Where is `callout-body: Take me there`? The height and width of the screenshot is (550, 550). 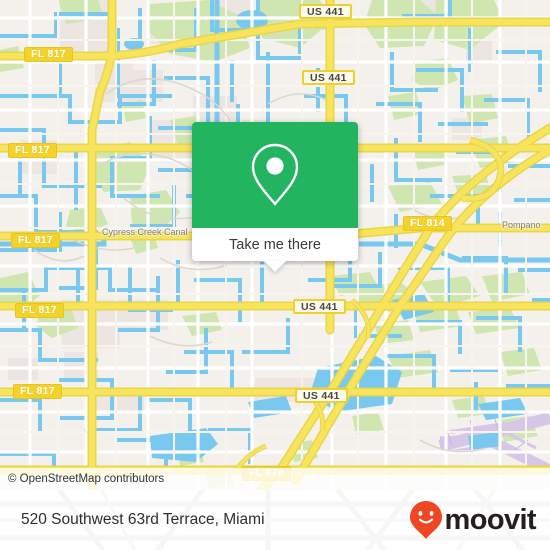 callout-body: Take me there is located at coordinates (275, 191).